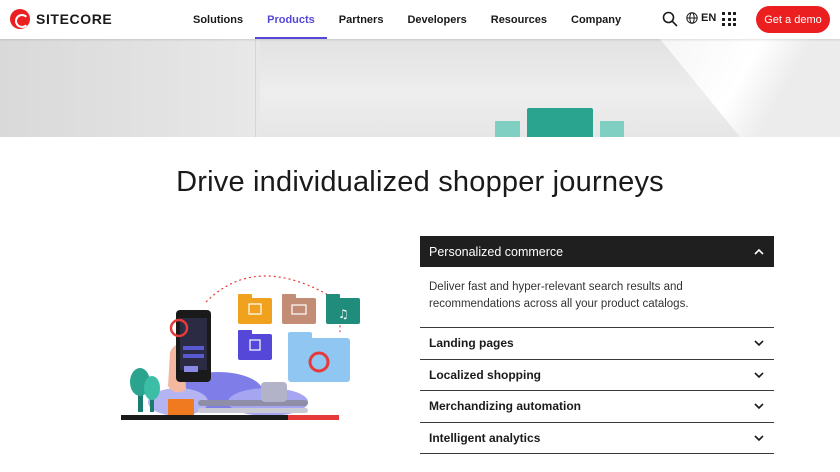  I want to click on section-heading: Drive individualized shopper journeys, so click(420, 182).